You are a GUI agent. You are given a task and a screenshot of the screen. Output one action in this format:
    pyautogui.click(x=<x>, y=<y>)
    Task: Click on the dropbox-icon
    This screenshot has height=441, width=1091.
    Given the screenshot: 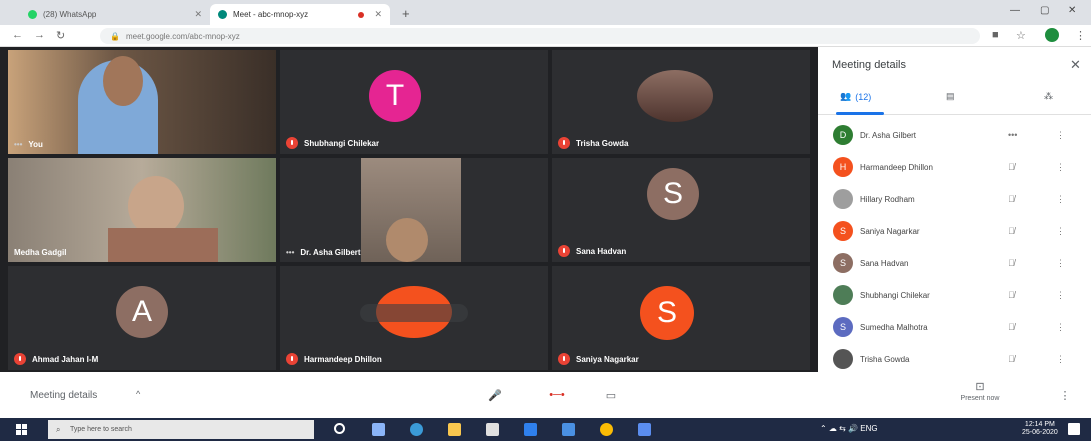 What is the action you would take?
    pyautogui.click(x=530, y=429)
    